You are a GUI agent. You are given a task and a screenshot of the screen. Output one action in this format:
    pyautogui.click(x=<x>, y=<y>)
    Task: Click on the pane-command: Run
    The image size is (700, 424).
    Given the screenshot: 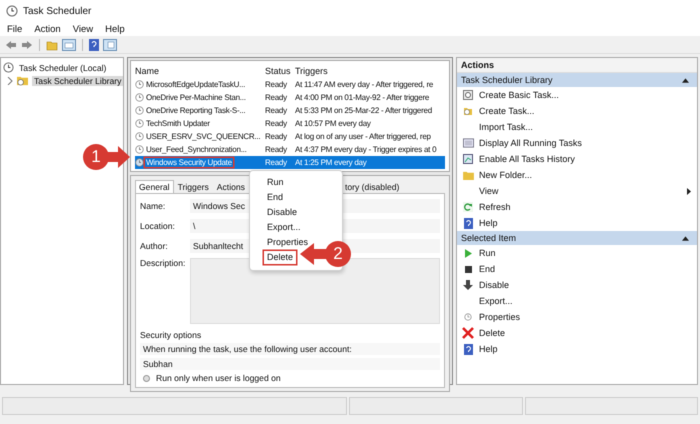 What is the action you would take?
    pyautogui.click(x=585, y=253)
    